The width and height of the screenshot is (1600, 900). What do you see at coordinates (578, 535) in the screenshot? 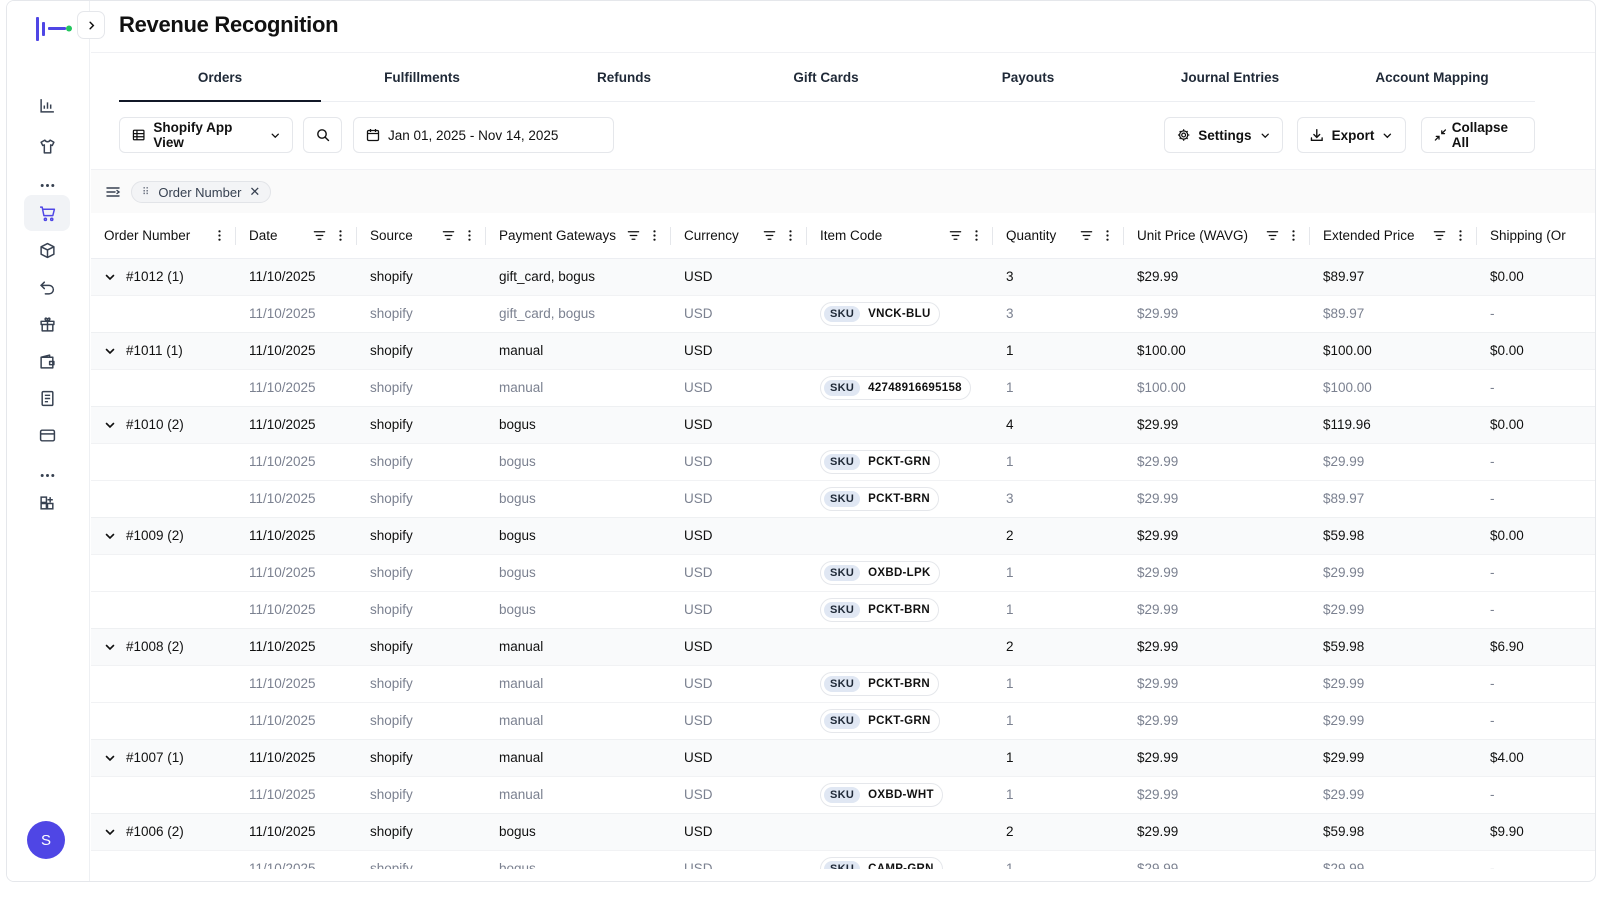
I see `payment-gateway-cell: bogus` at bounding box center [578, 535].